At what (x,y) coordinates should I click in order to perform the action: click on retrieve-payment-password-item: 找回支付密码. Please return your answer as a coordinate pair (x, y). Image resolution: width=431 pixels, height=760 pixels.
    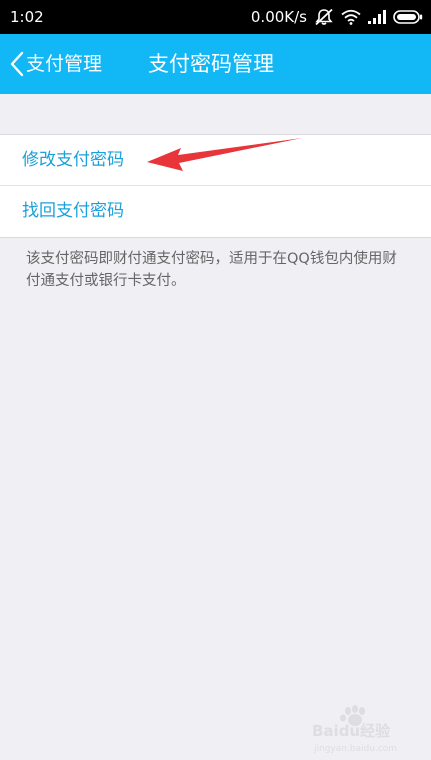
    Looking at the image, I should click on (215, 211).